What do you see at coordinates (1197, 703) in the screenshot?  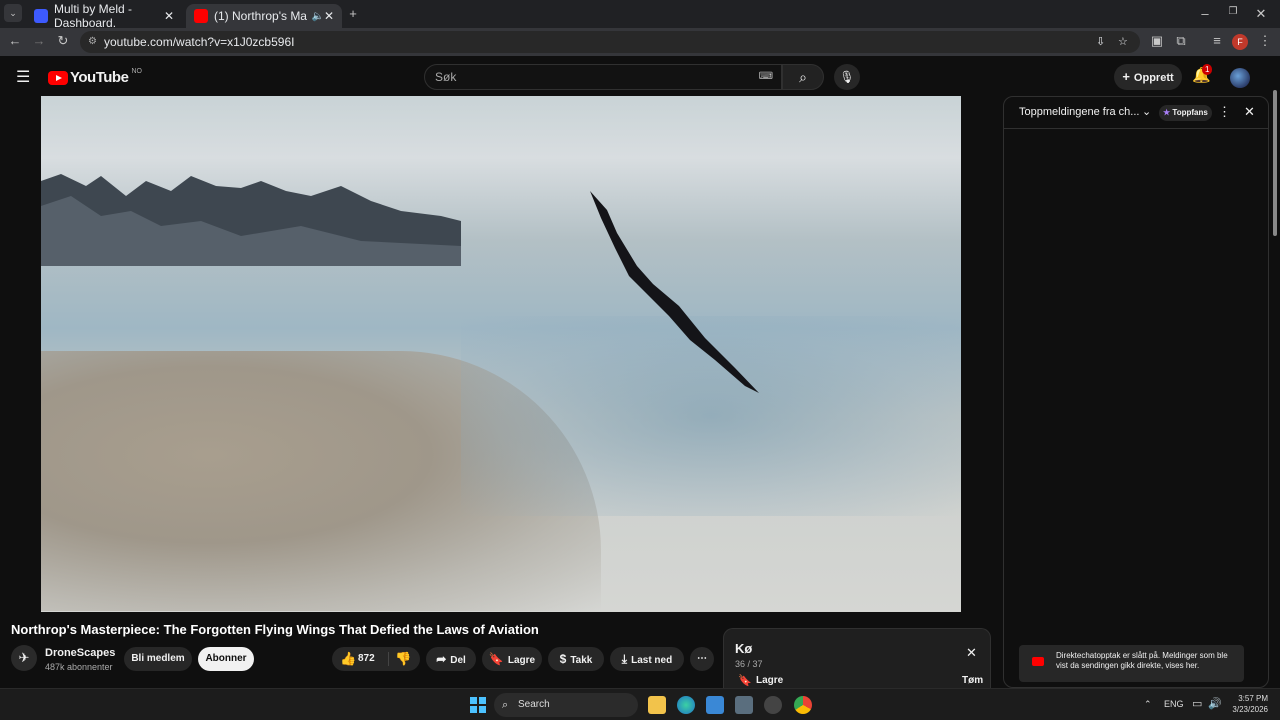 I see `network-icon: ▭` at bounding box center [1197, 703].